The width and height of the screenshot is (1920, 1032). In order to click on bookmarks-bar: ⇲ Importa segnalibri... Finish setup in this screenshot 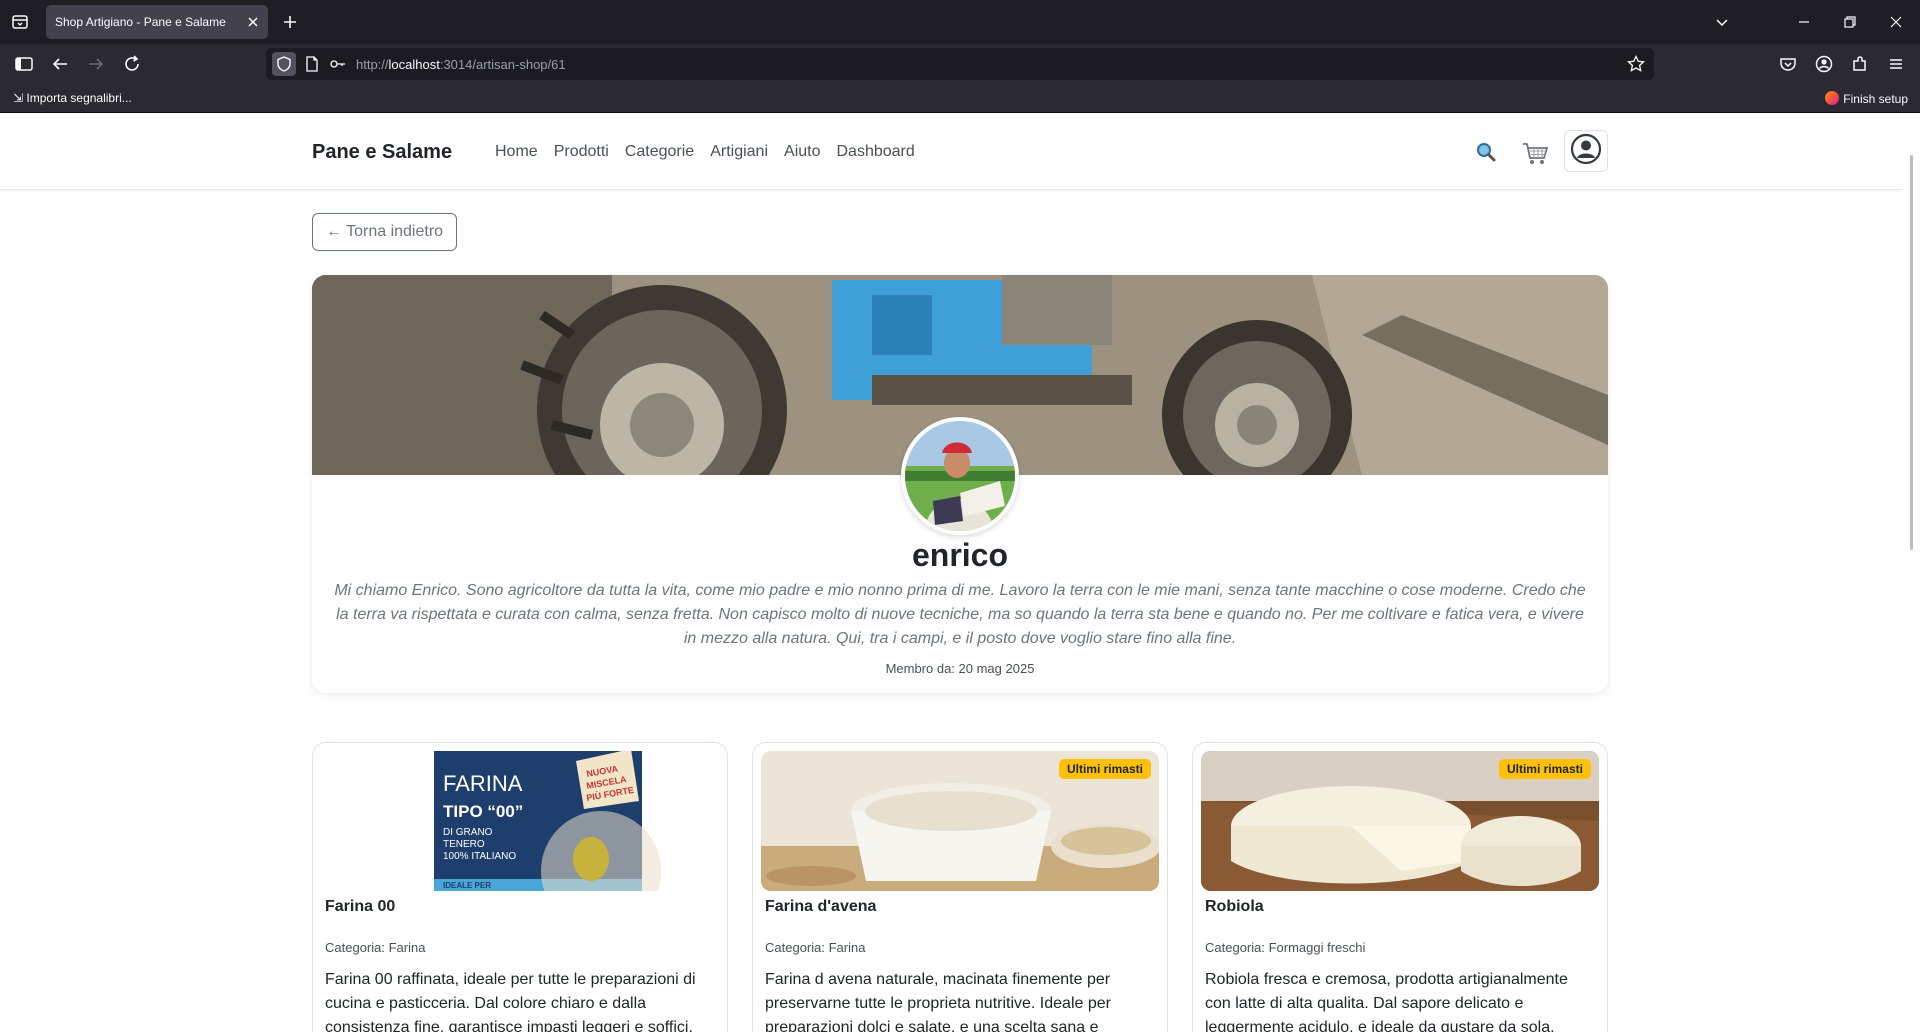, I will do `click(960, 98)`.